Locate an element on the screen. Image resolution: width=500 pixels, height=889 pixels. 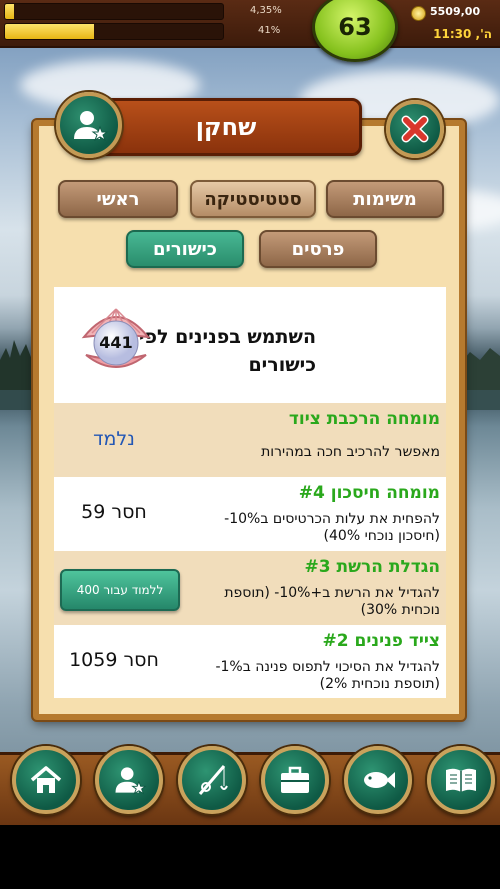
tab-main: ראשי is located at coordinates (118, 199).